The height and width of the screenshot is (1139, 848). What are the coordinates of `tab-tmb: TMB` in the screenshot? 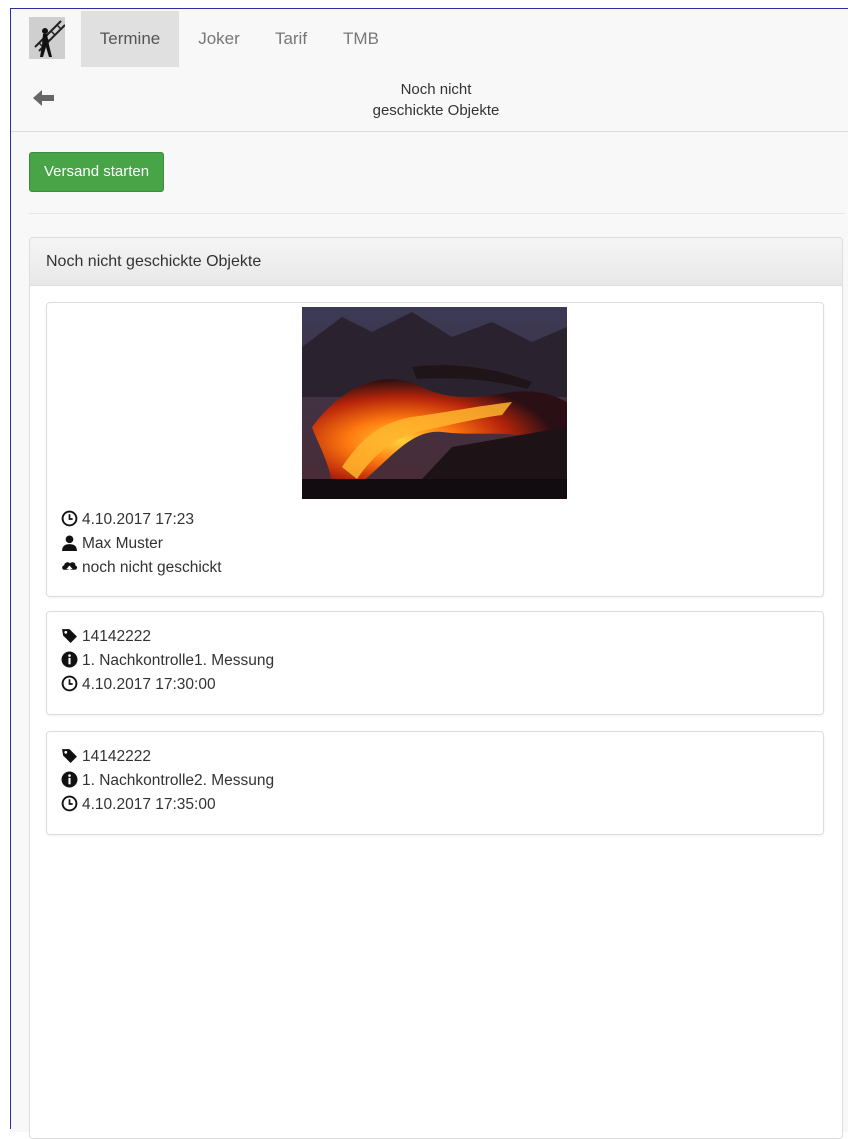 It's located at (361, 39).